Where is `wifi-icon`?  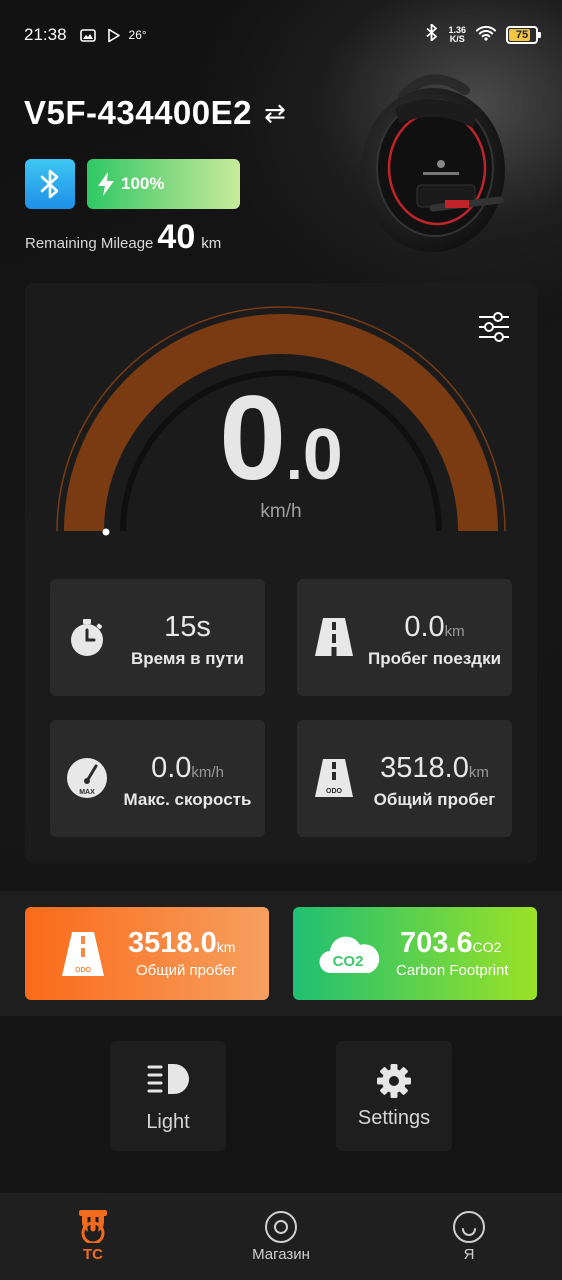
wifi-icon is located at coordinates (486, 35).